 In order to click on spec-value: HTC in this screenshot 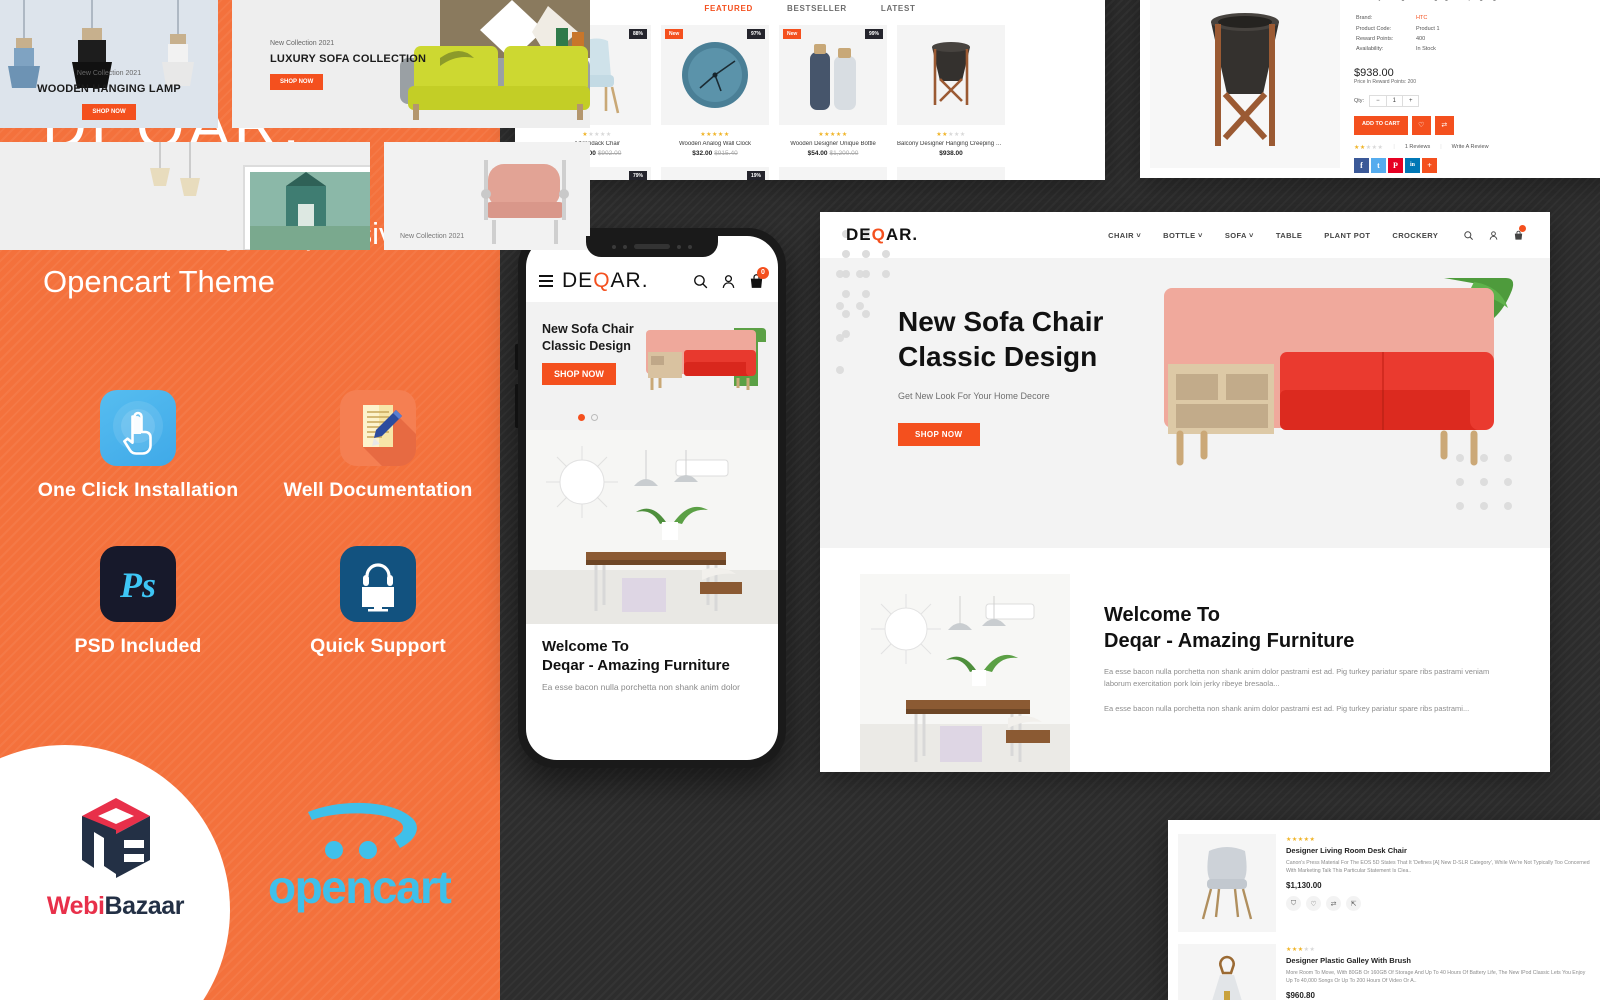, I will do `click(1428, 18)`.